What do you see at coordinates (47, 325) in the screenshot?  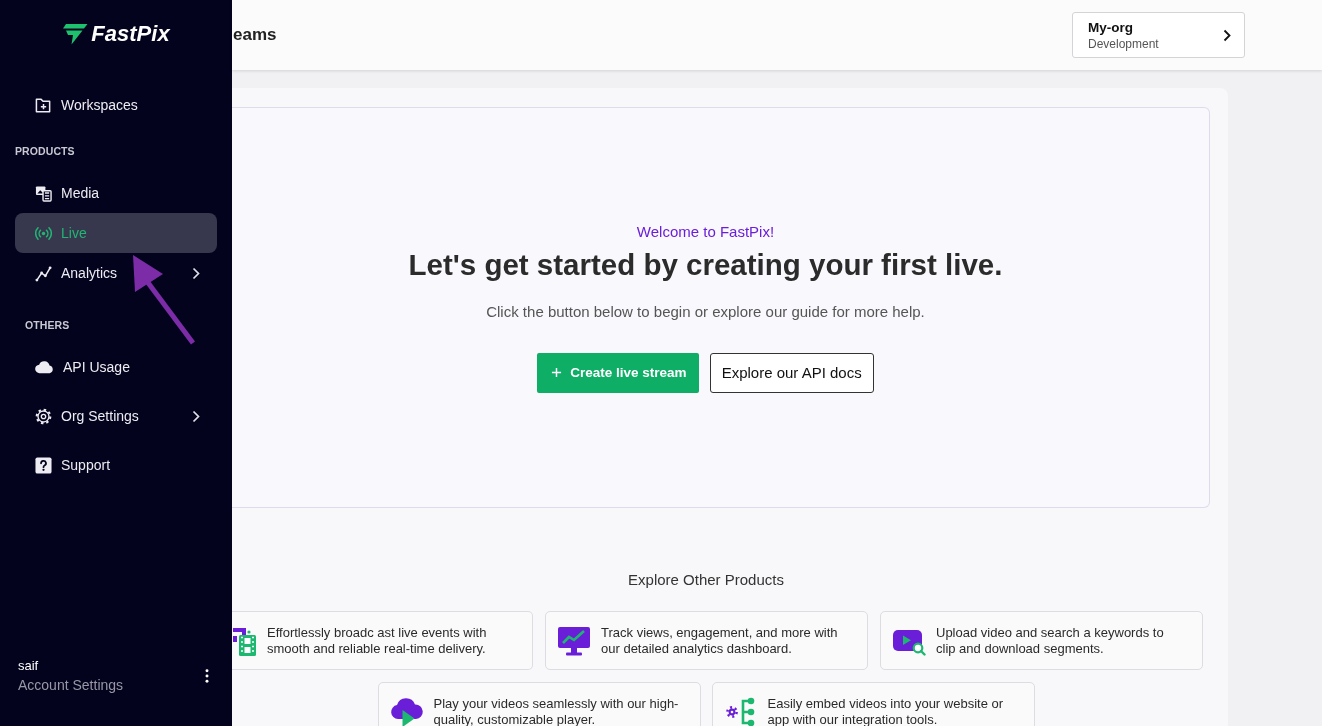 I see `section-label: OTHERS` at bounding box center [47, 325].